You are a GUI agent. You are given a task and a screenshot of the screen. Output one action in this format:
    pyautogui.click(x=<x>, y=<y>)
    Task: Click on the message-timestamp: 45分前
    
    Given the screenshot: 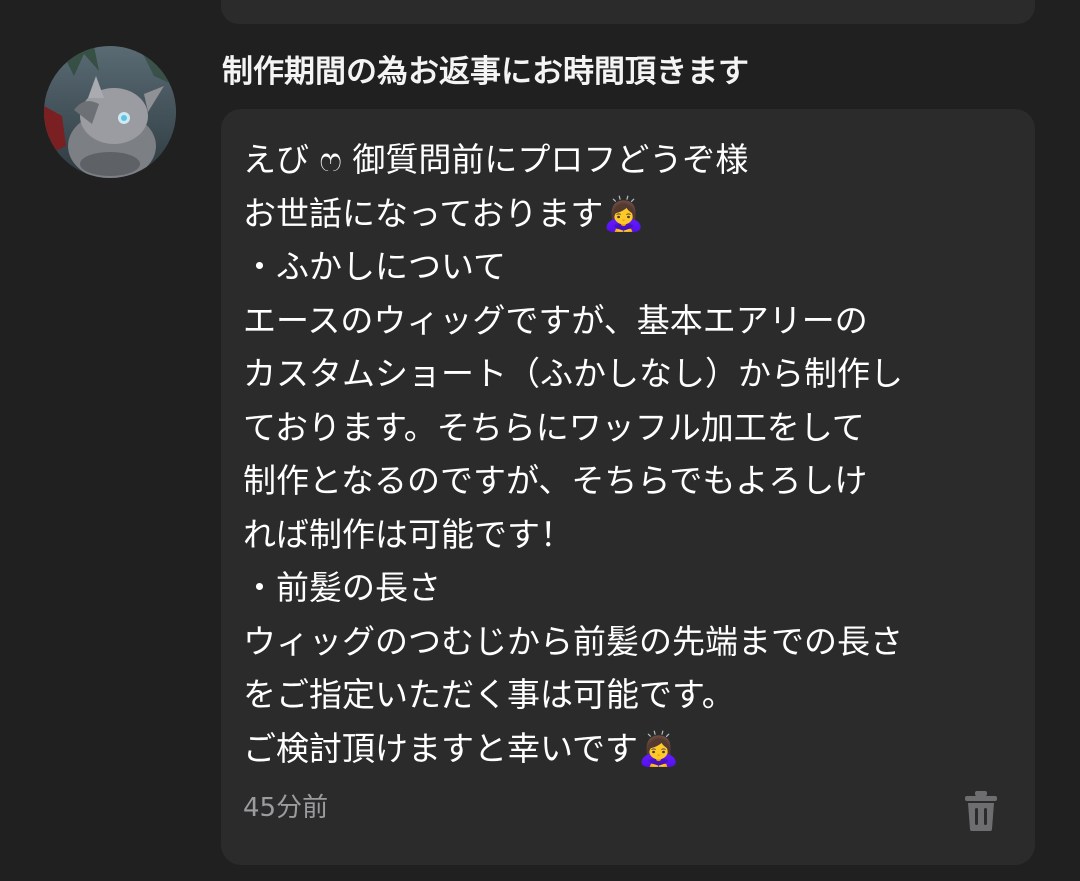 What is the action you would take?
    pyautogui.click(x=286, y=808)
    